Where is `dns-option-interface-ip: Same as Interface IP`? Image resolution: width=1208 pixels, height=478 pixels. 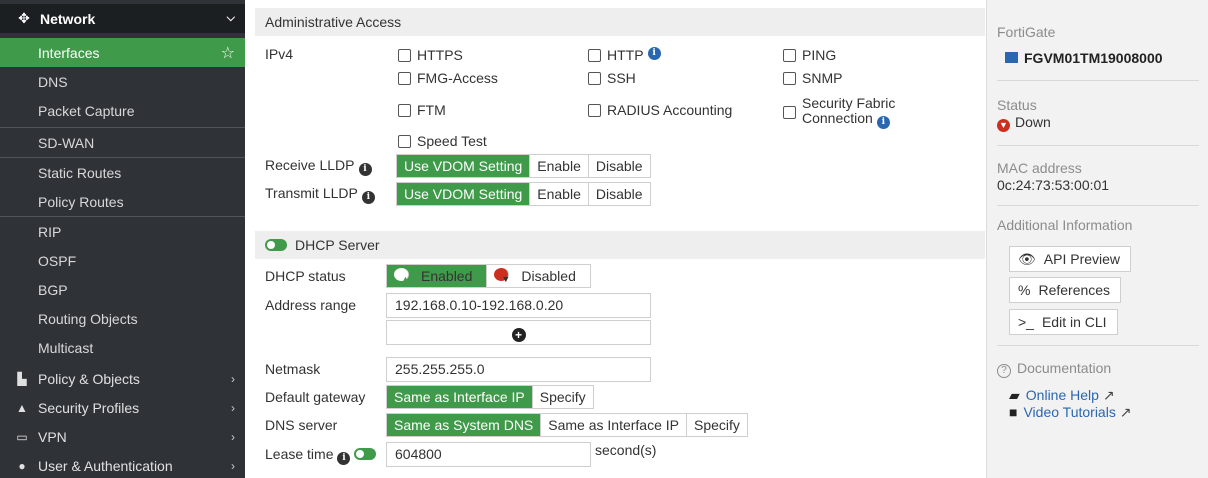
dns-option-interface-ip: Same as Interface IP is located at coordinates (614, 425).